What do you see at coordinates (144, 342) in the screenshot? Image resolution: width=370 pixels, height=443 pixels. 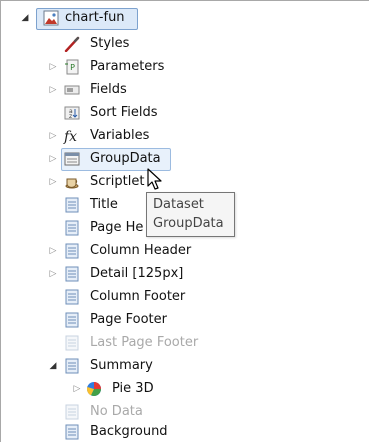 I see `tree-item-label: Last Page Footer` at bounding box center [144, 342].